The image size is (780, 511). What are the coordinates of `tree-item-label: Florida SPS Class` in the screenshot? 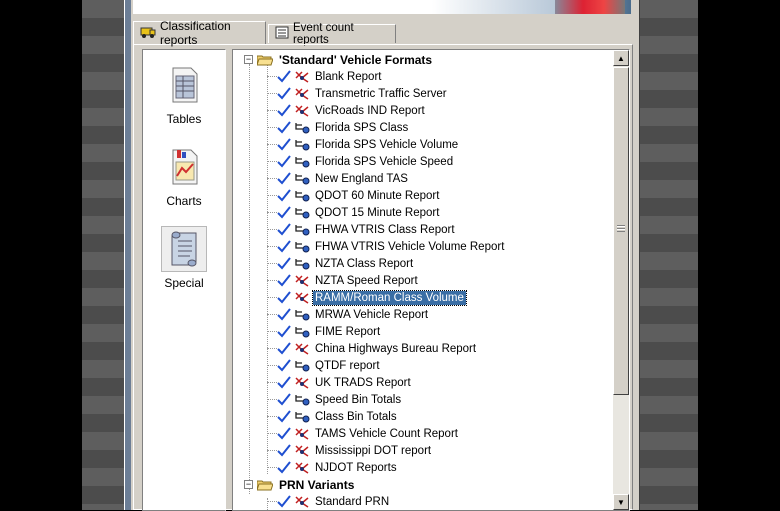 It's located at (362, 127).